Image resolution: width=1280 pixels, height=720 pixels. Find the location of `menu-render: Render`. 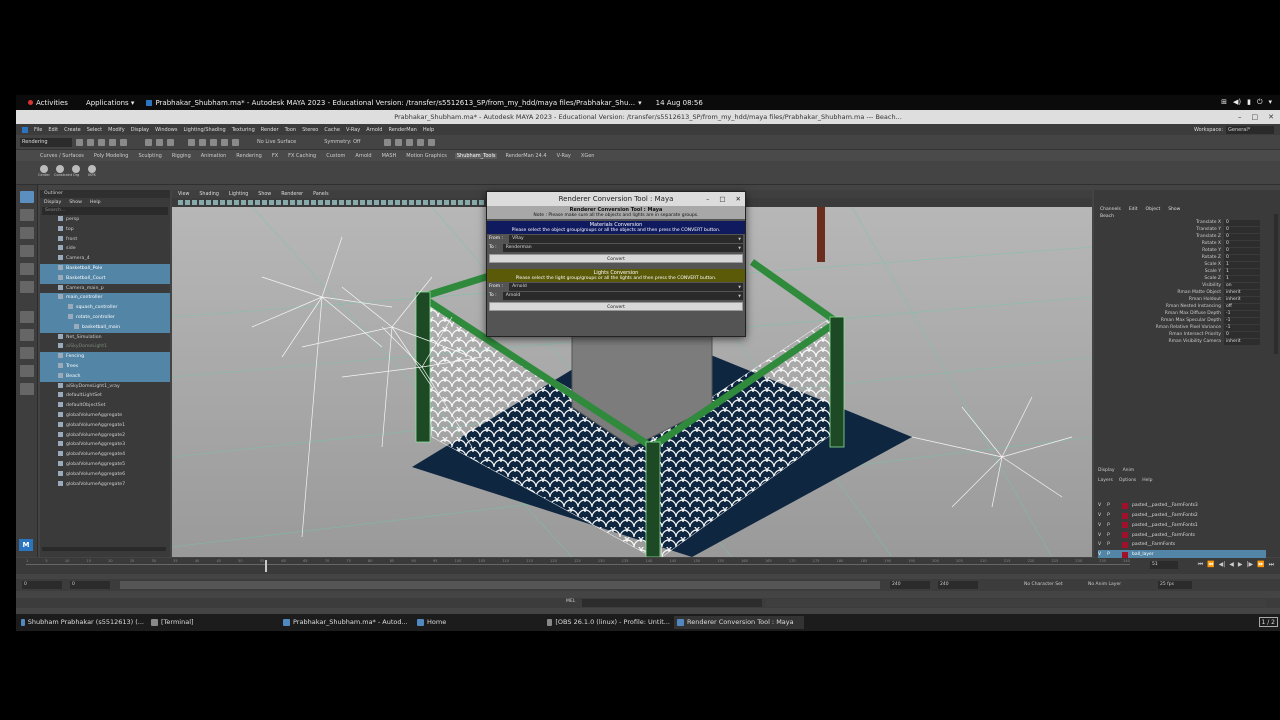

menu-render: Render is located at coordinates (270, 130).